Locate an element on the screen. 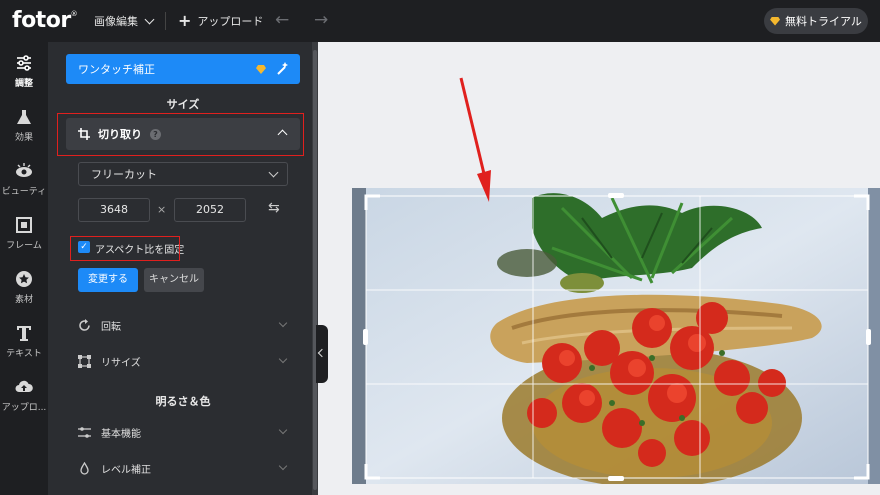 This screenshot has height=495, width=880. eye-icon is located at coordinates (24, 170).